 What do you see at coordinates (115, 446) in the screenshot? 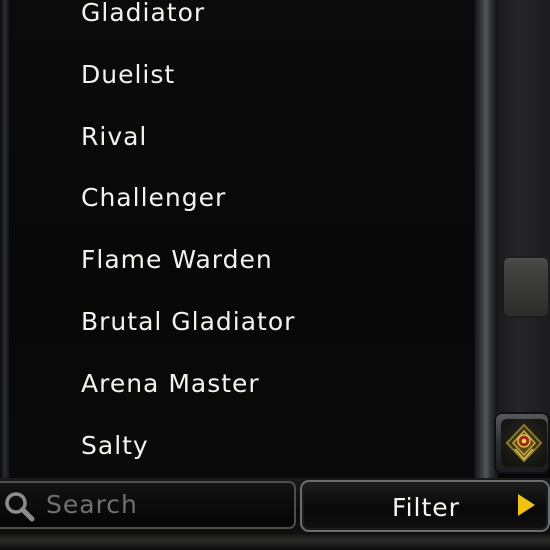
I see `list-item: Salty` at bounding box center [115, 446].